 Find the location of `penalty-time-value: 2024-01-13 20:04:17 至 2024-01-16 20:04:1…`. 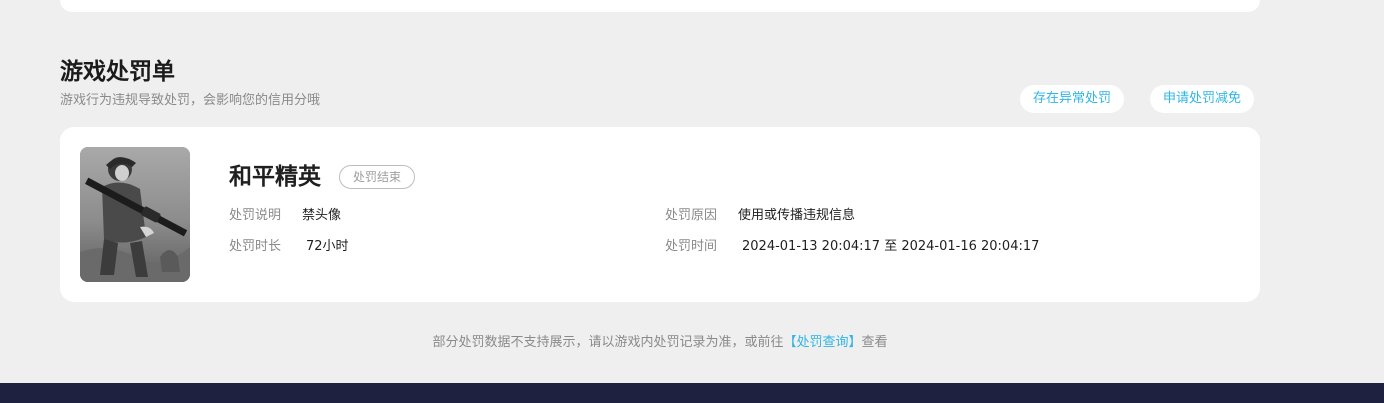

penalty-time-value: 2024-01-13 20:04:17 至 2024-01-16 20:04:1… is located at coordinates (891, 246).